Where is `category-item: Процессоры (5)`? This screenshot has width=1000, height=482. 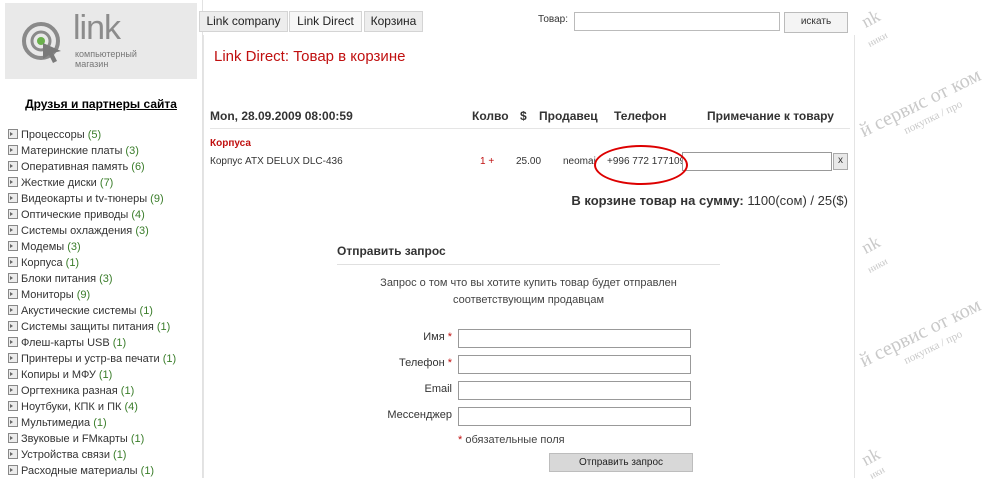
category-item: Процессоры (5) is located at coordinates (92, 135).